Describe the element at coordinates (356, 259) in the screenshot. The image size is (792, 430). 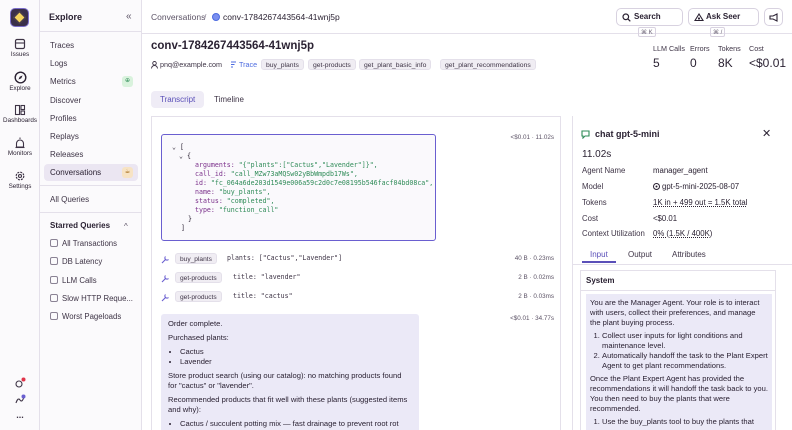
I see `tool-call-row: buy_plants plants: ["Cactus","Lavender"]` at that location.